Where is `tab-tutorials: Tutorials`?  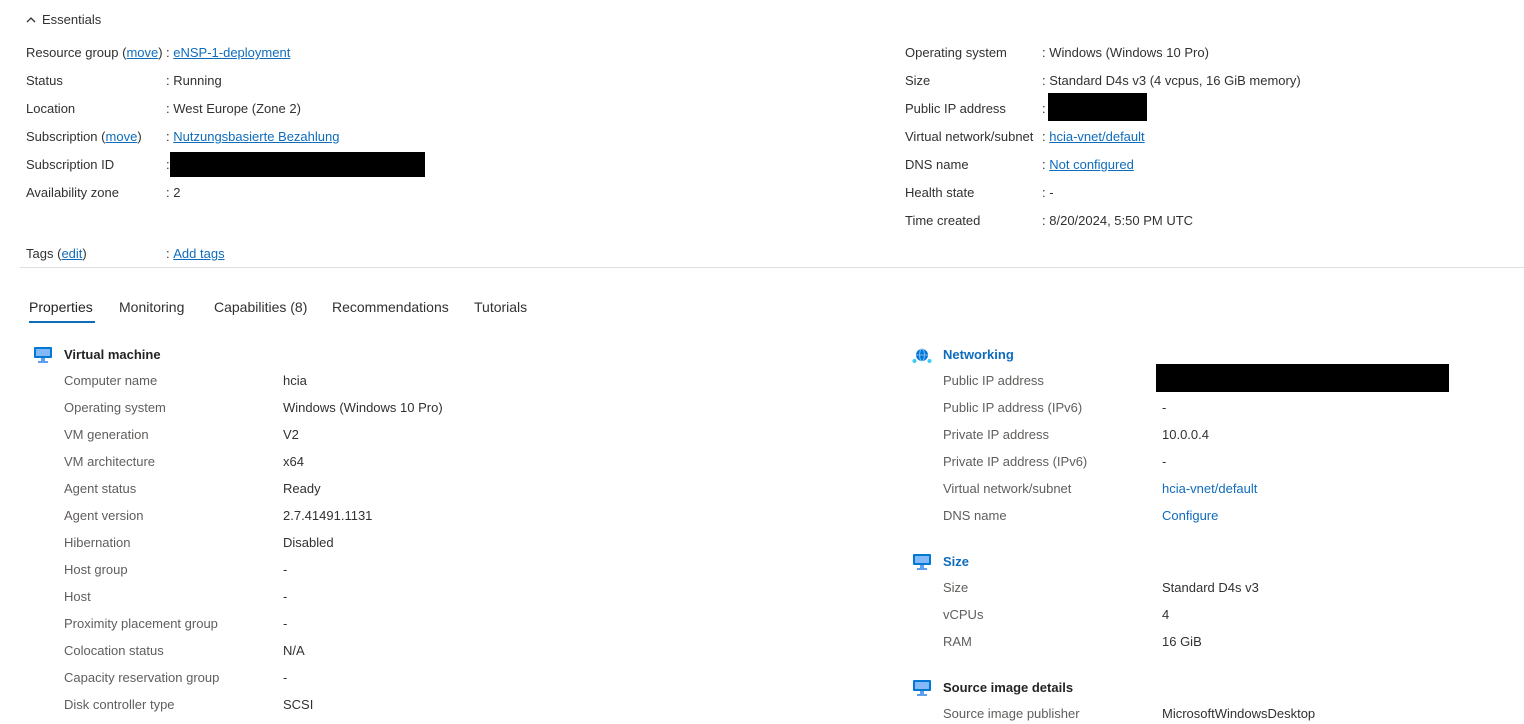 tab-tutorials: Tutorials is located at coordinates (500, 307).